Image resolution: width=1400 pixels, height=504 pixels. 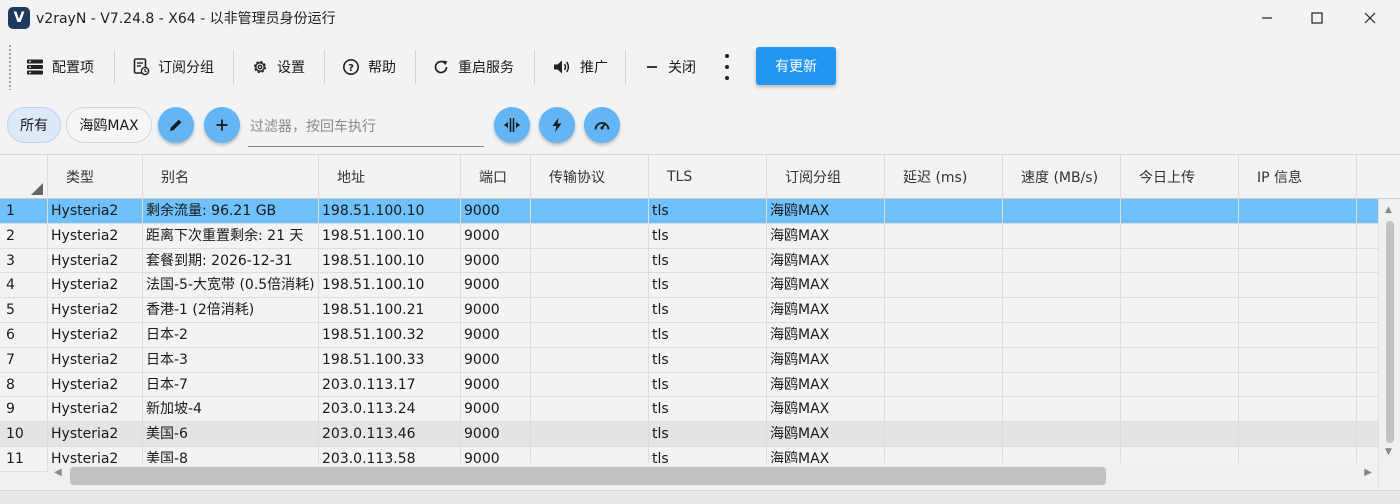 What do you see at coordinates (1368, 472) in the screenshot?
I see `scroll-right-icon: ▶` at bounding box center [1368, 472].